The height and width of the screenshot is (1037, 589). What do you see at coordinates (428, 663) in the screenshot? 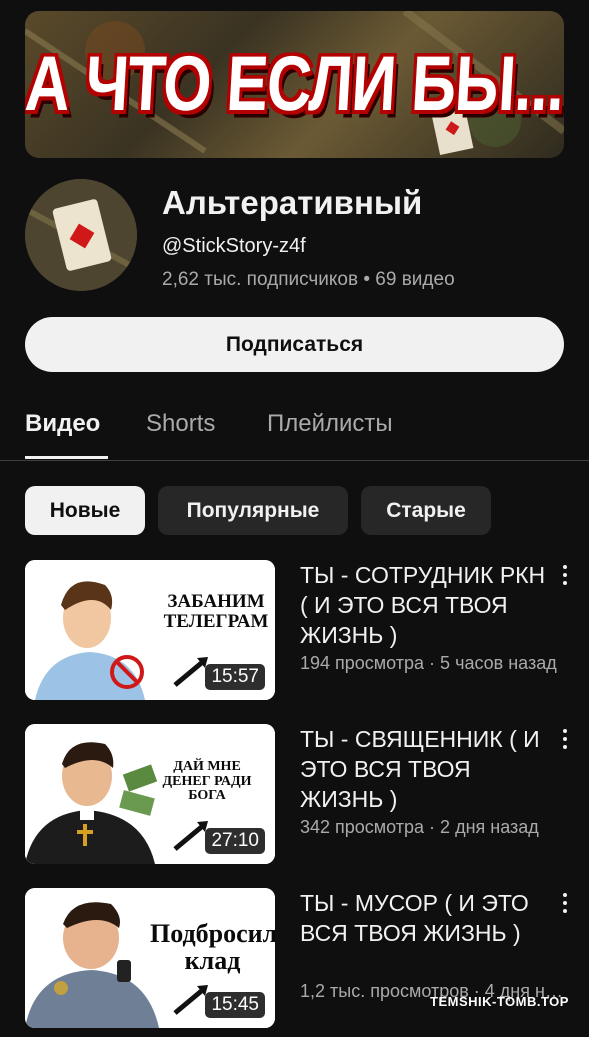
I see `video-meta: 194 просмотра · 5 часов назад` at bounding box center [428, 663].